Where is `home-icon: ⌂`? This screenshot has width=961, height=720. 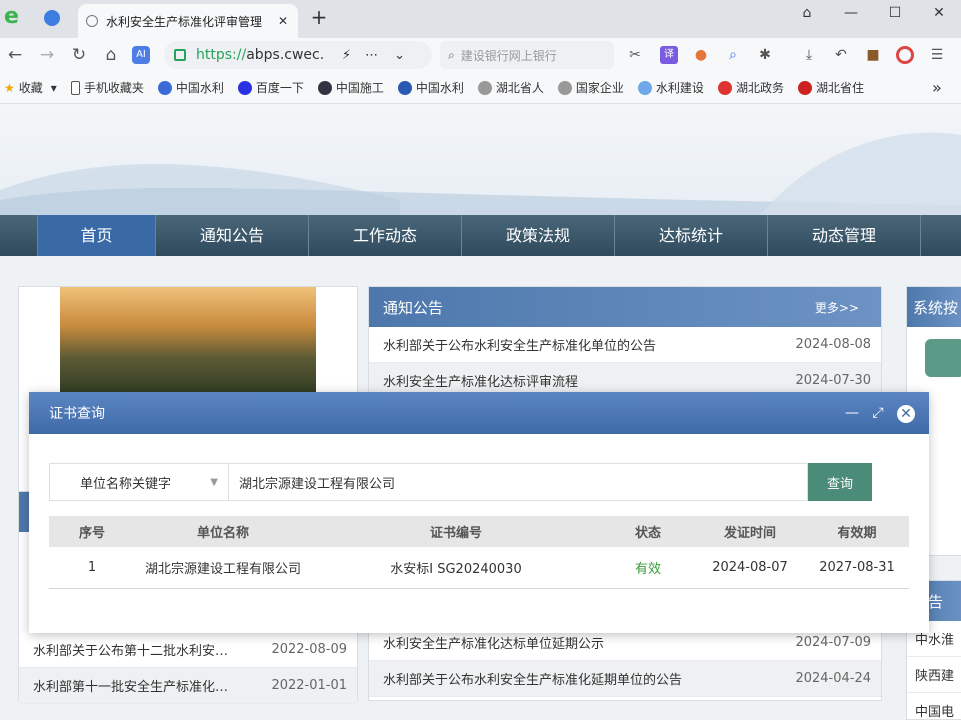 home-icon: ⌂ is located at coordinates (111, 55).